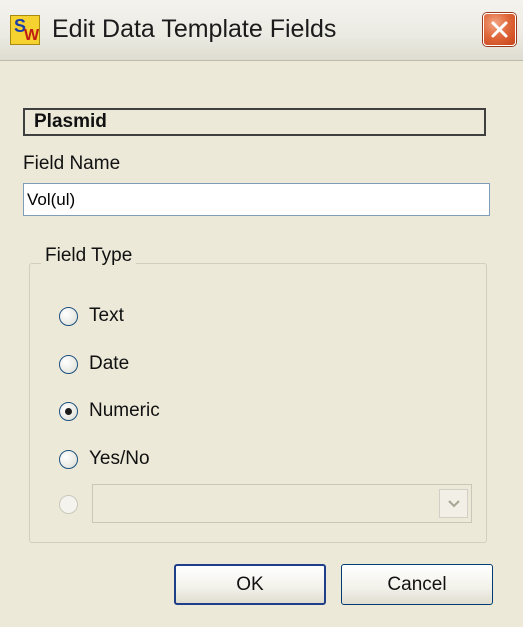 The height and width of the screenshot is (627, 523). I want to click on radio-label-numeric: Numeric, so click(124, 410).